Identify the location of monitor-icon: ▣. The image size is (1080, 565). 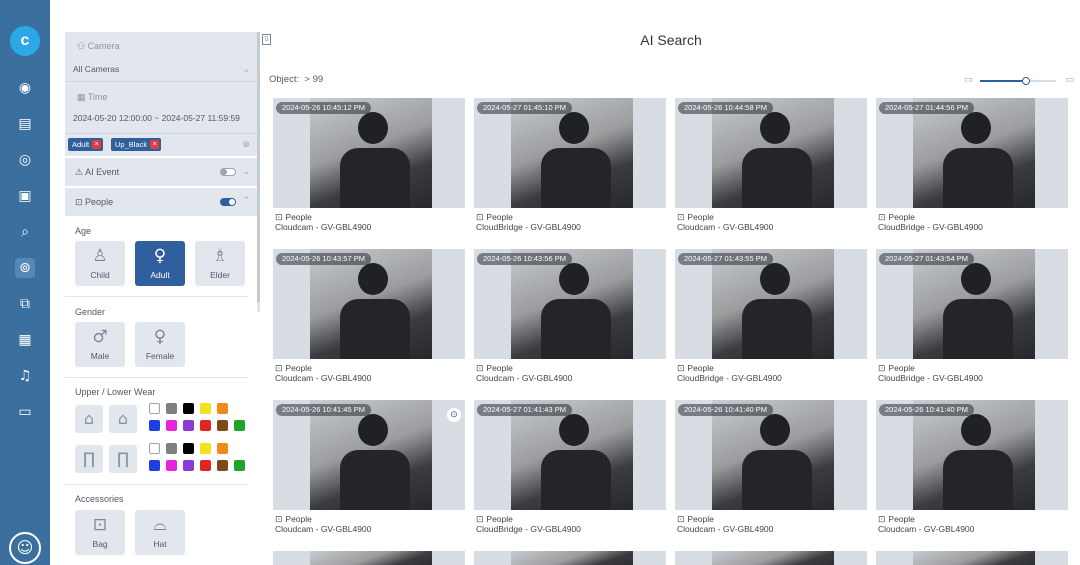
(25, 196).